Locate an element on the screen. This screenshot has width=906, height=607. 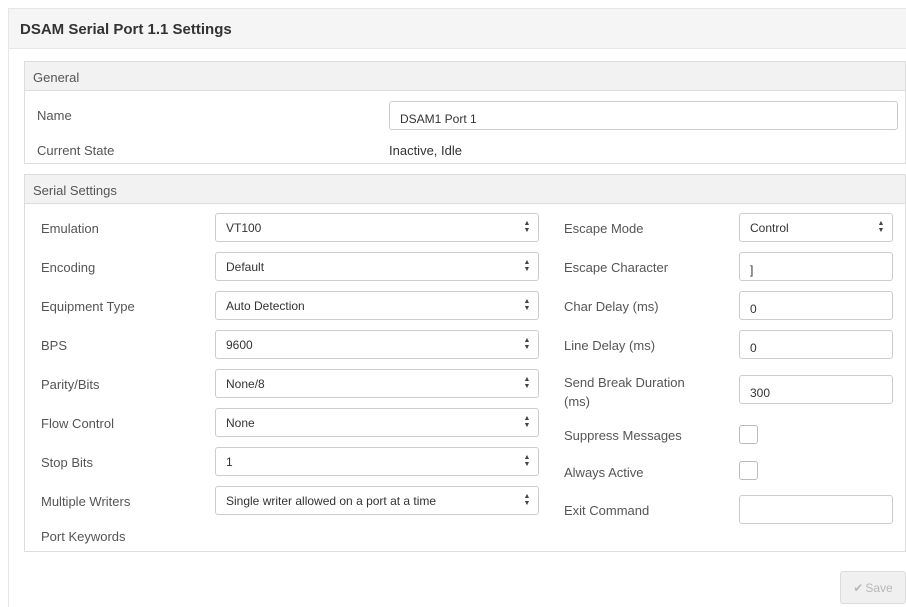
always-active-checkbox is located at coordinates (748, 470).